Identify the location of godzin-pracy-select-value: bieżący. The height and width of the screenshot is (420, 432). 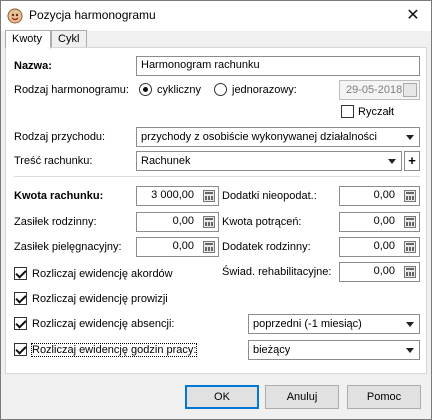
(272, 350).